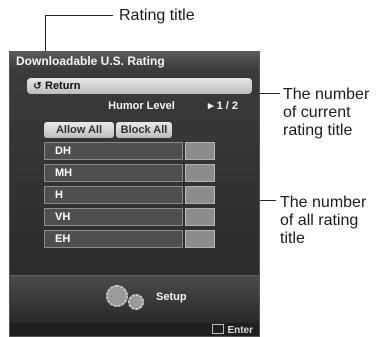  Describe the element at coordinates (200, 195) in the screenshot. I see `rating-lock-box-h` at that location.